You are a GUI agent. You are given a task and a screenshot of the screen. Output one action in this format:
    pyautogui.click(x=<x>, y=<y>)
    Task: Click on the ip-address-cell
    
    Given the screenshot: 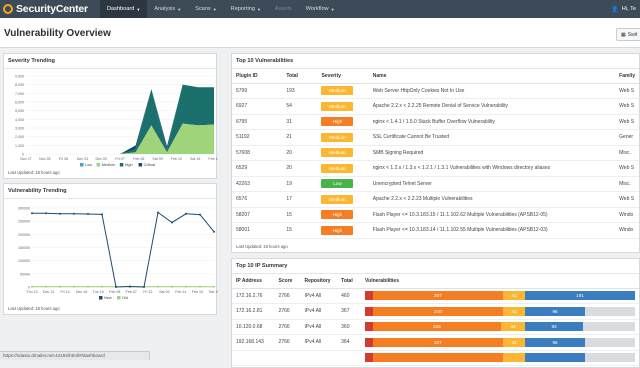 What is the action you would take?
    pyautogui.click(x=253, y=358)
    